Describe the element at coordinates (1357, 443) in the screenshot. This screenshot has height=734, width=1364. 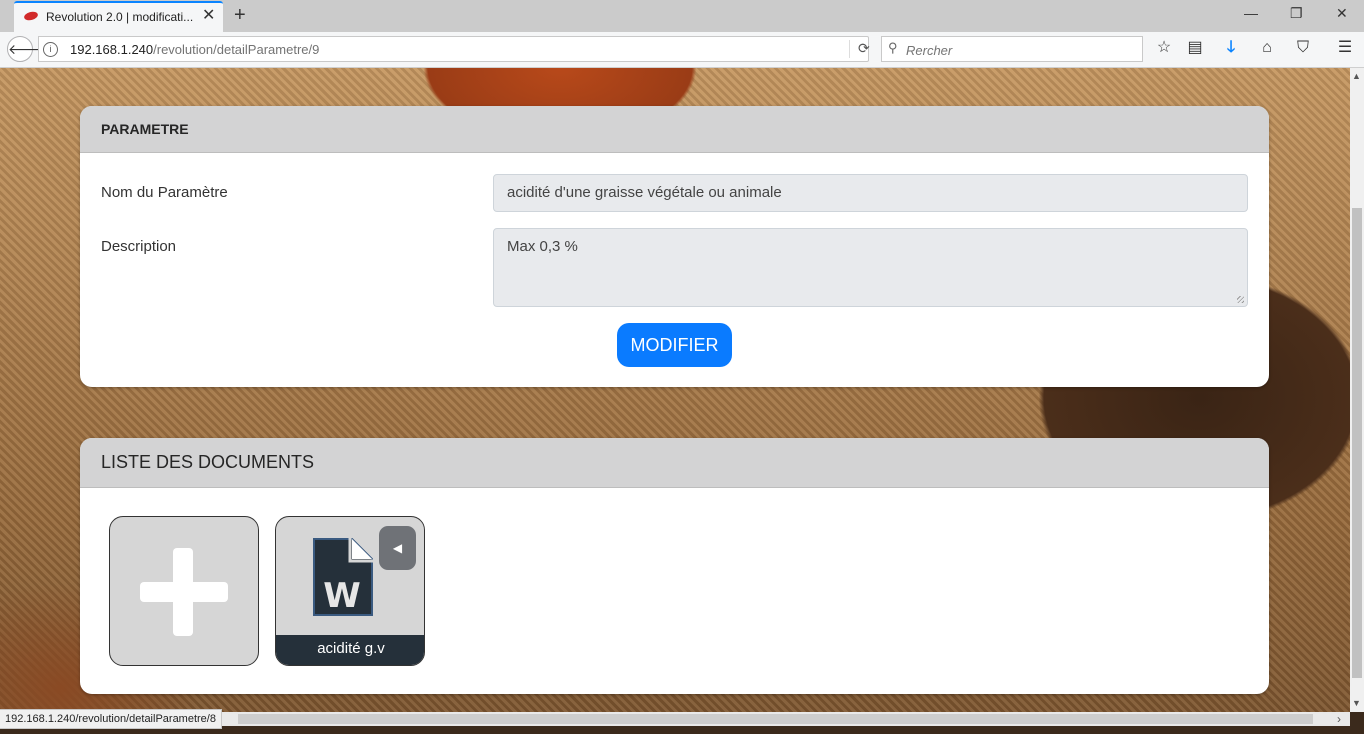
I see `vertical-scroll-thumb` at that location.